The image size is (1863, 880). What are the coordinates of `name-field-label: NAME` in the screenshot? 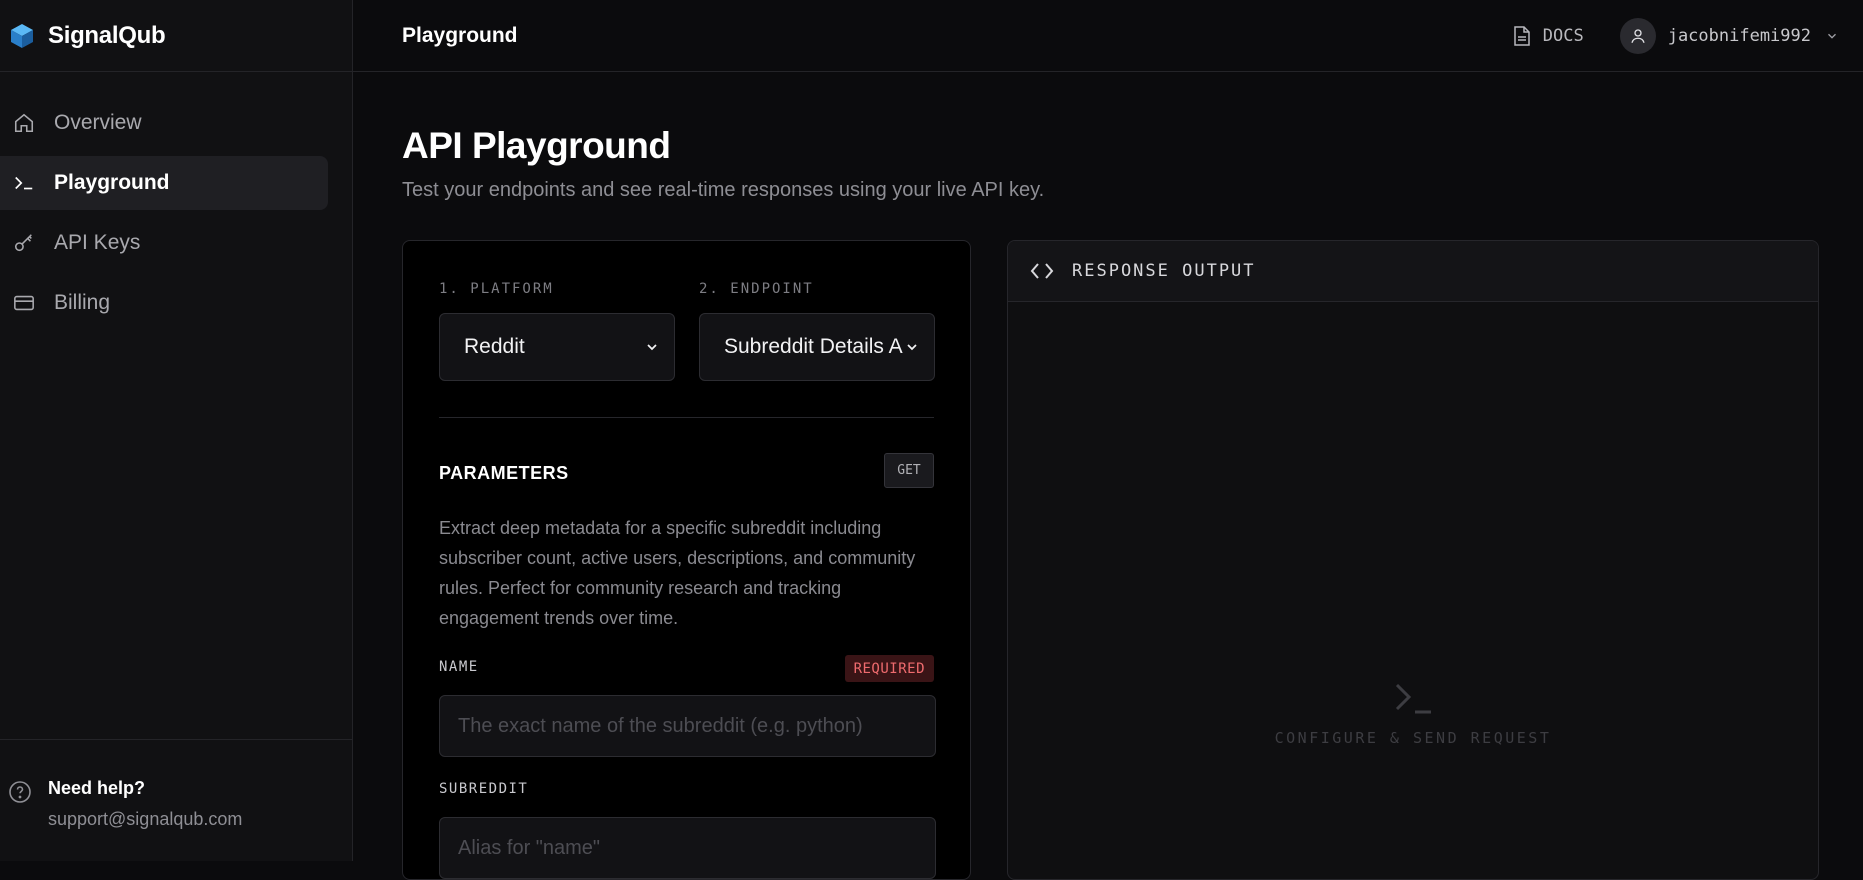 It's located at (459, 667).